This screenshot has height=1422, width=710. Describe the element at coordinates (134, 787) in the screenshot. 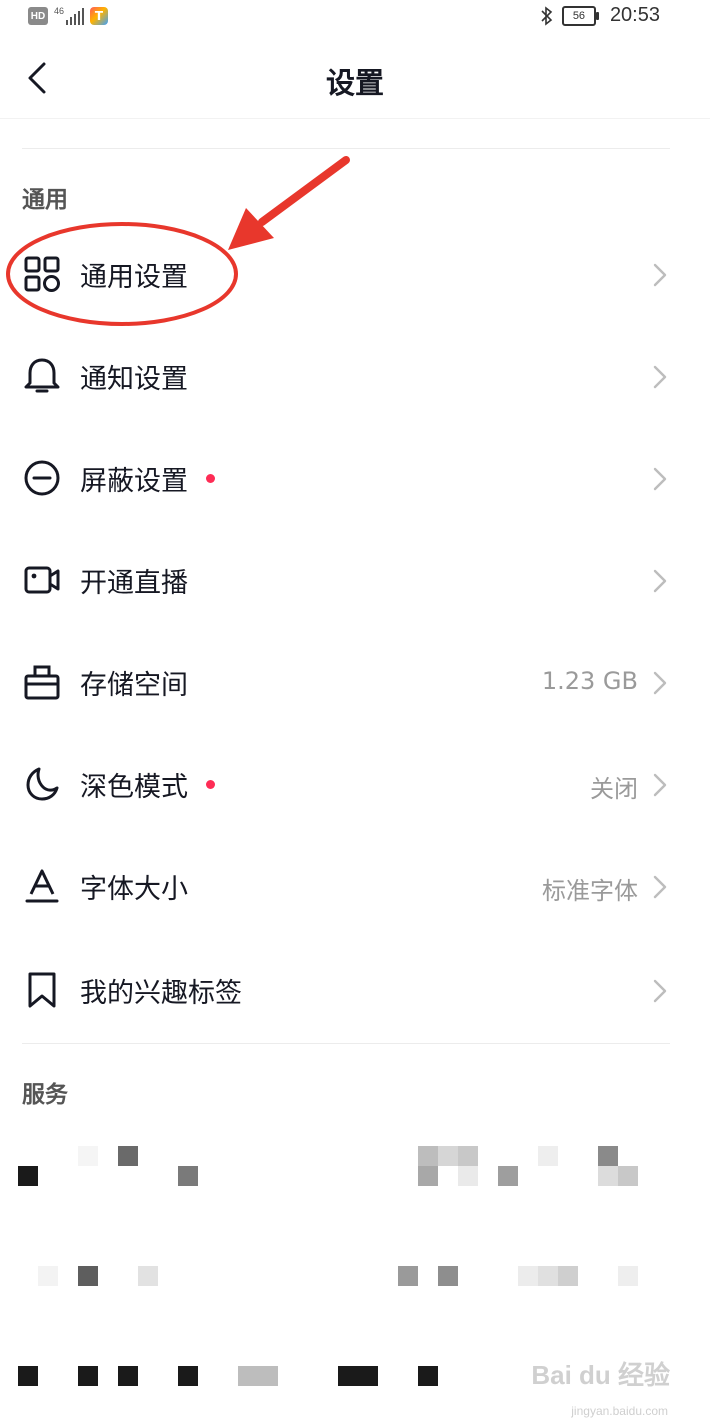

I see `row-label: 深色模式` at that location.